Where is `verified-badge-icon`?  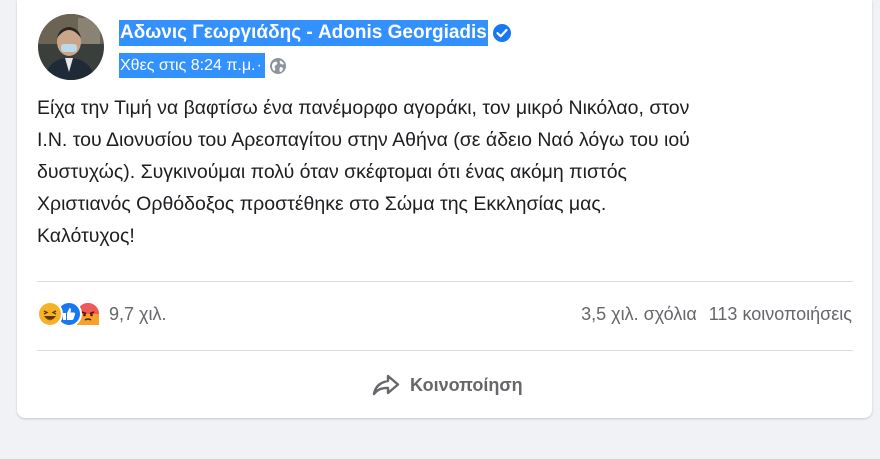
verified-badge-icon is located at coordinates (502, 33).